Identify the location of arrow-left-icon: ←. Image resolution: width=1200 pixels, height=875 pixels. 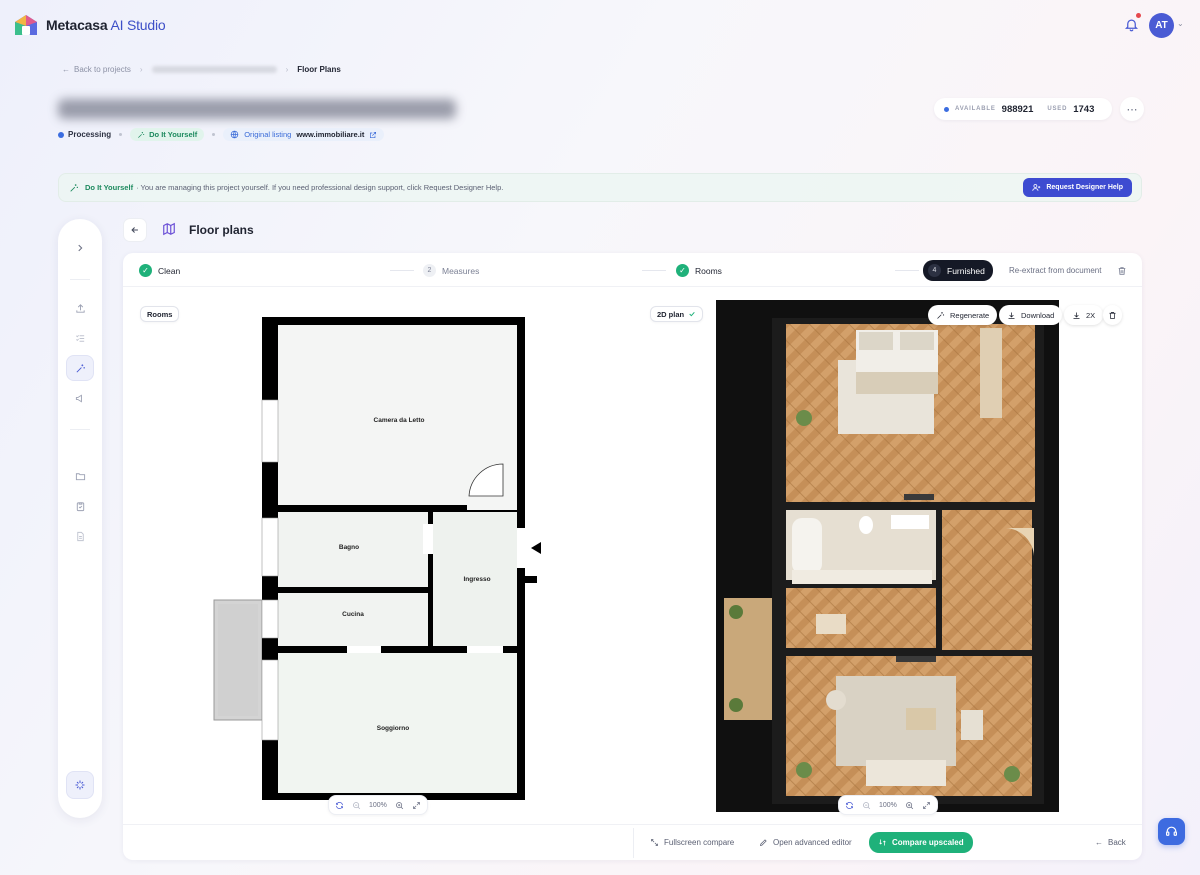
(66, 69).